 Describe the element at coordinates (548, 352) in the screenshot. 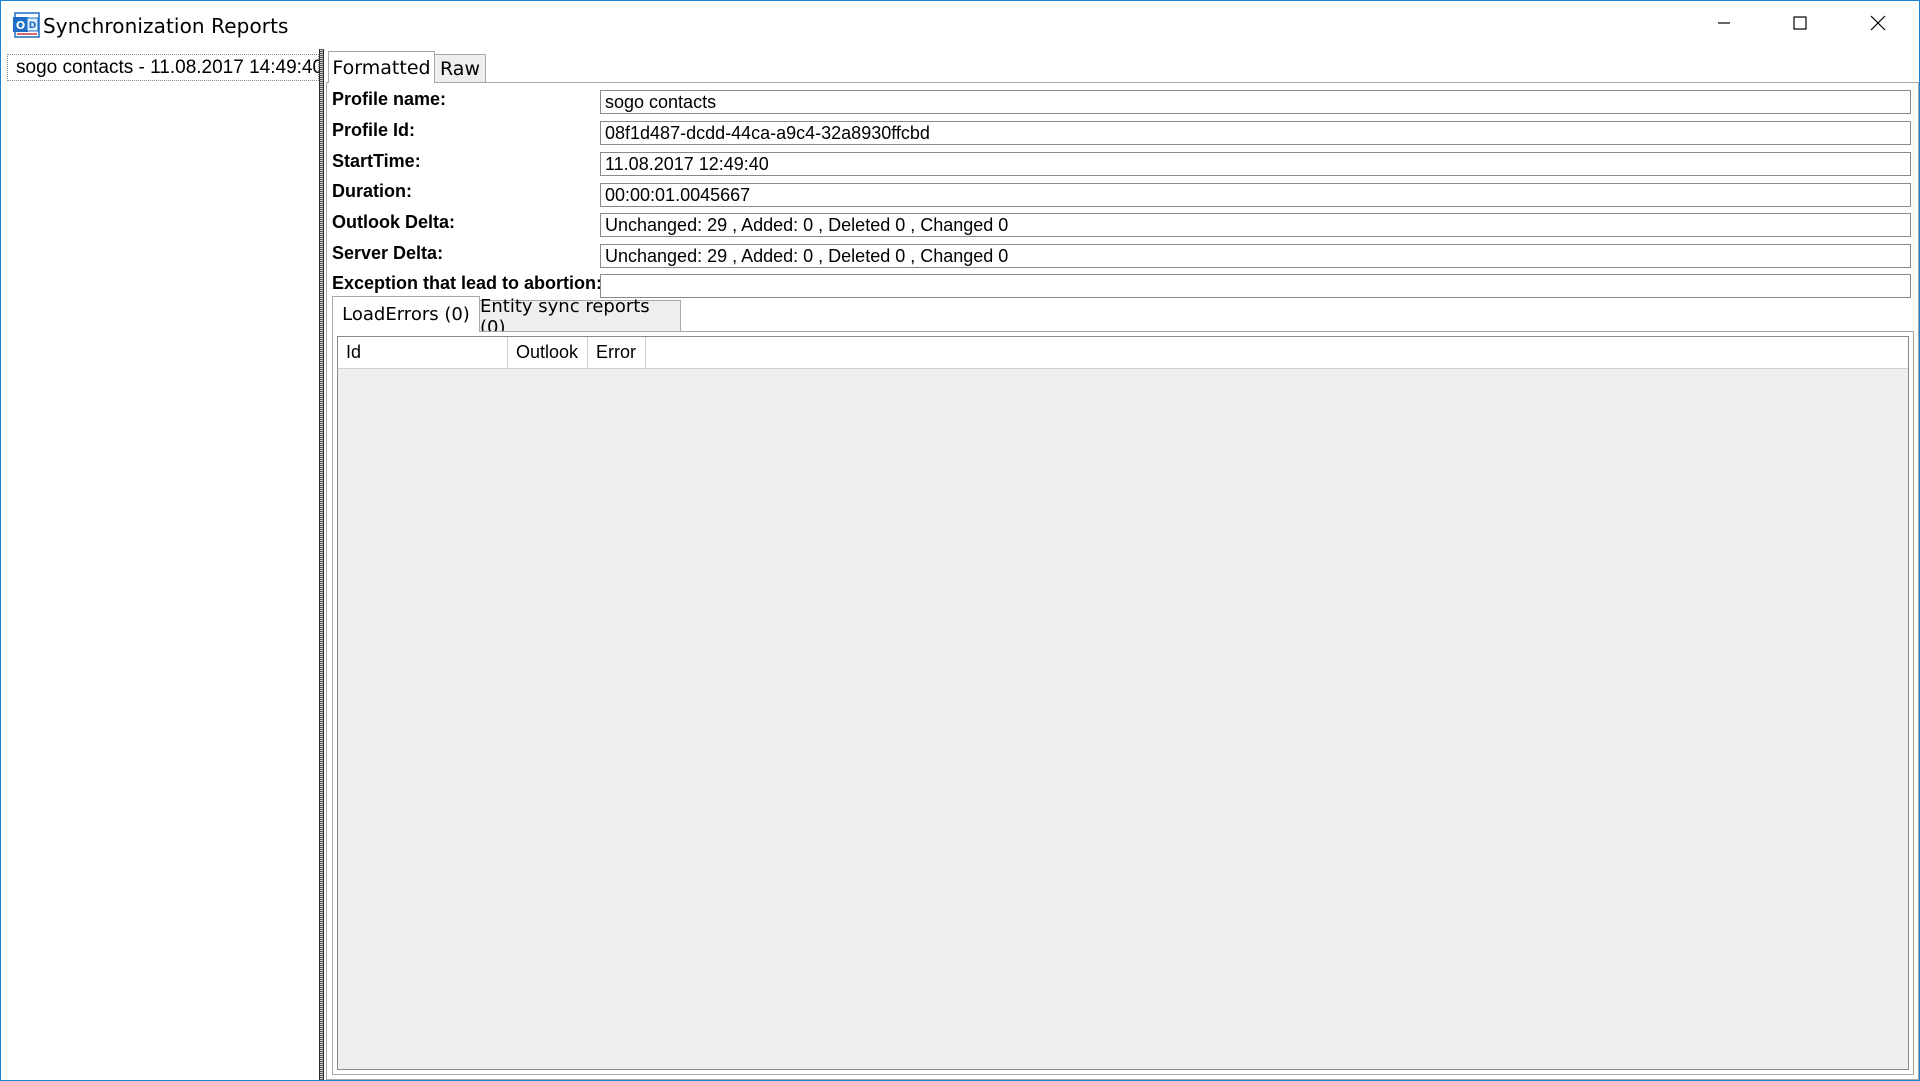

I see `column-header-outlook: Outlook` at that location.